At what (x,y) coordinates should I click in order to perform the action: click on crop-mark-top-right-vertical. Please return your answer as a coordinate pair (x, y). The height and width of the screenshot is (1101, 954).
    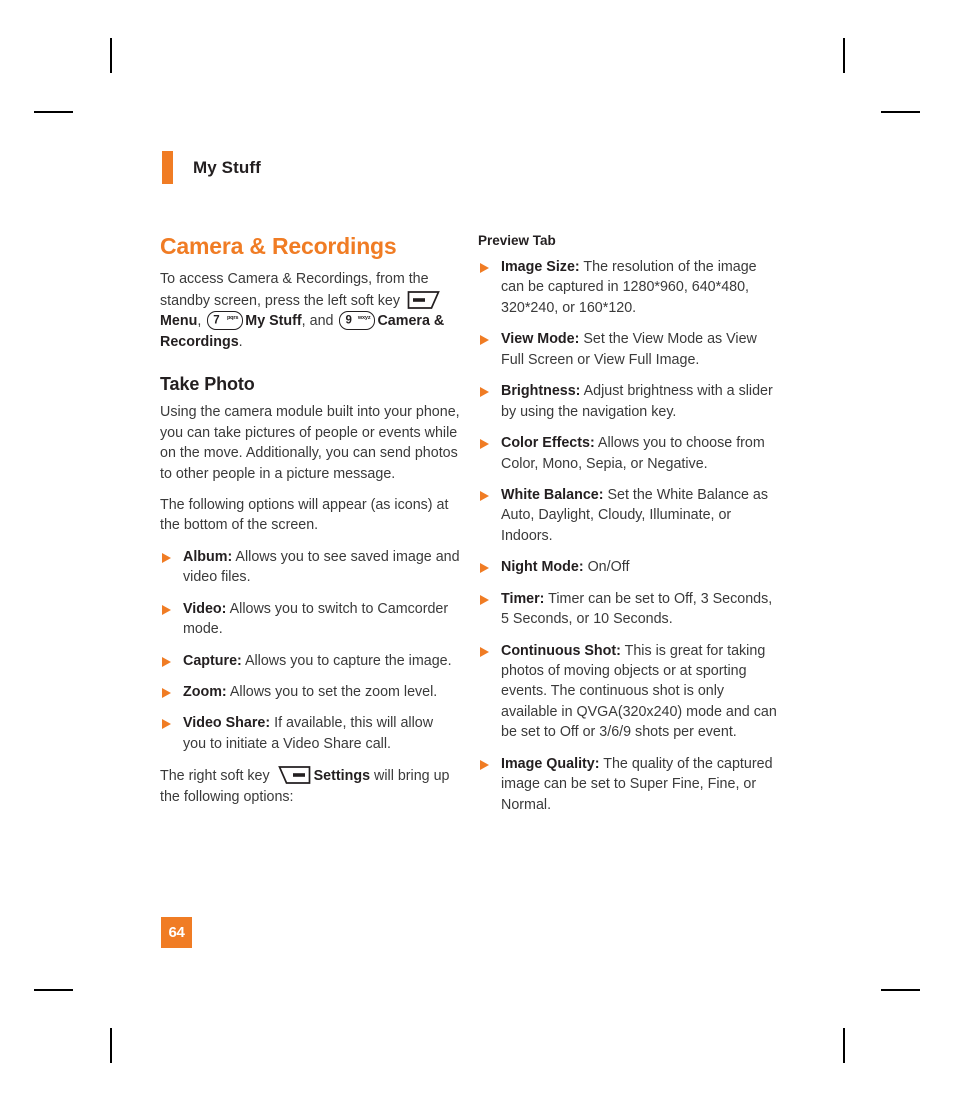
    Looking at the image, I should click on (844, 55).